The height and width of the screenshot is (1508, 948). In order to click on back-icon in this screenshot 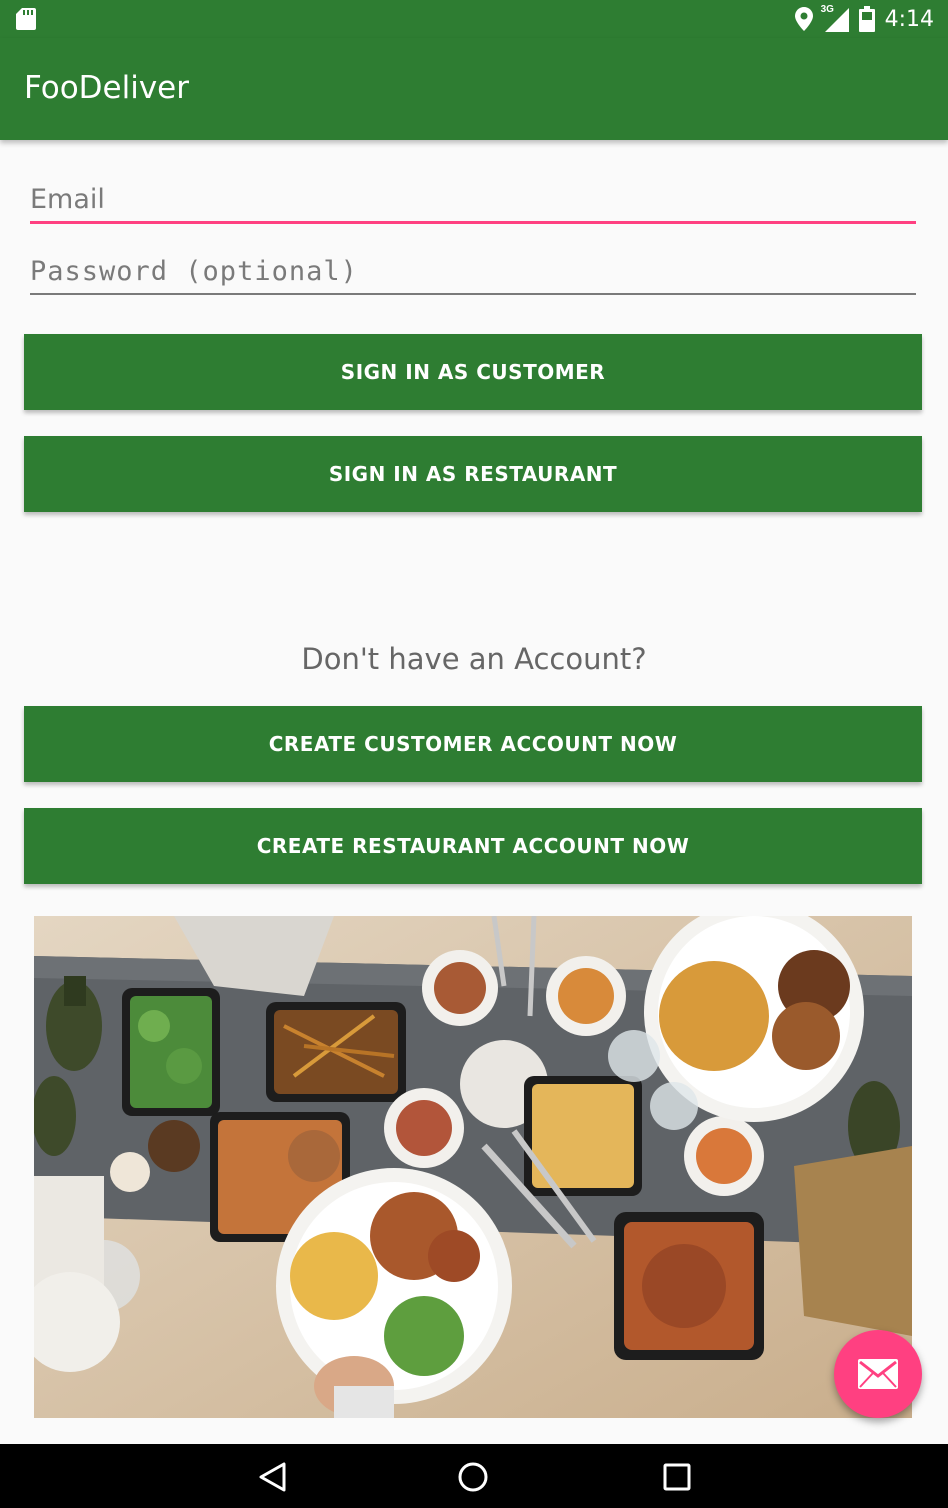, I will do `click(273, 1477)`.